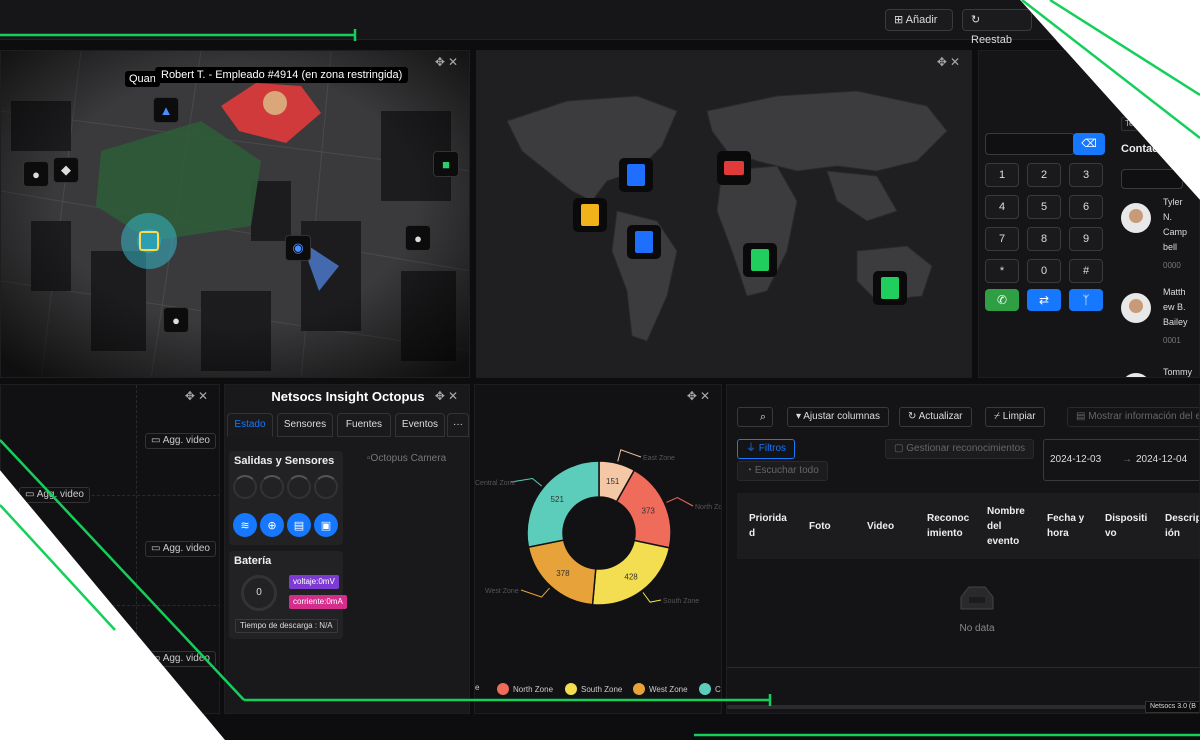 This screenshot has width=1200, height=740. I want to click on transfer-button: ⇄, so click(1044, 300).